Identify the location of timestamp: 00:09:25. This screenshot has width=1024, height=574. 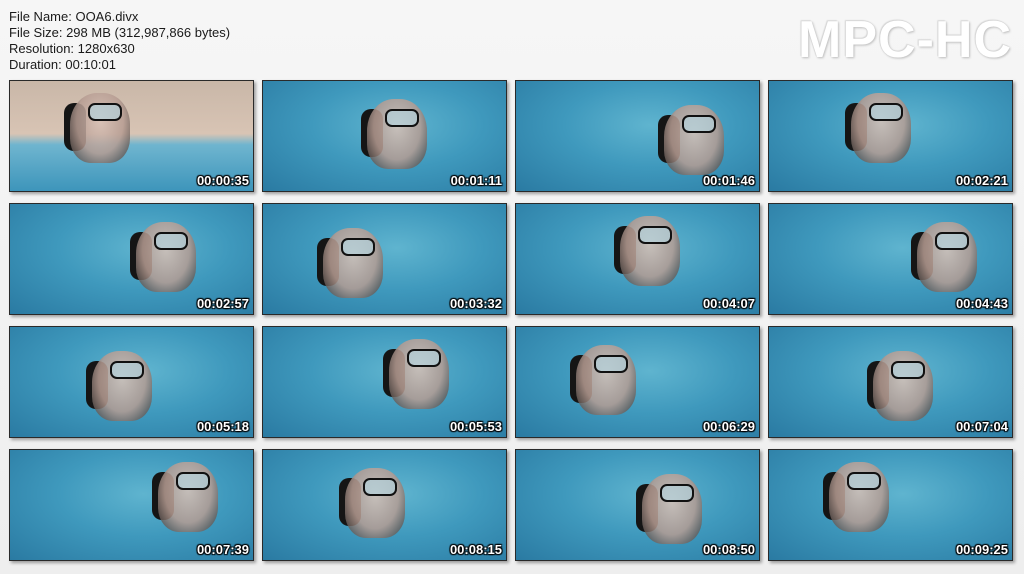
(981, 549).